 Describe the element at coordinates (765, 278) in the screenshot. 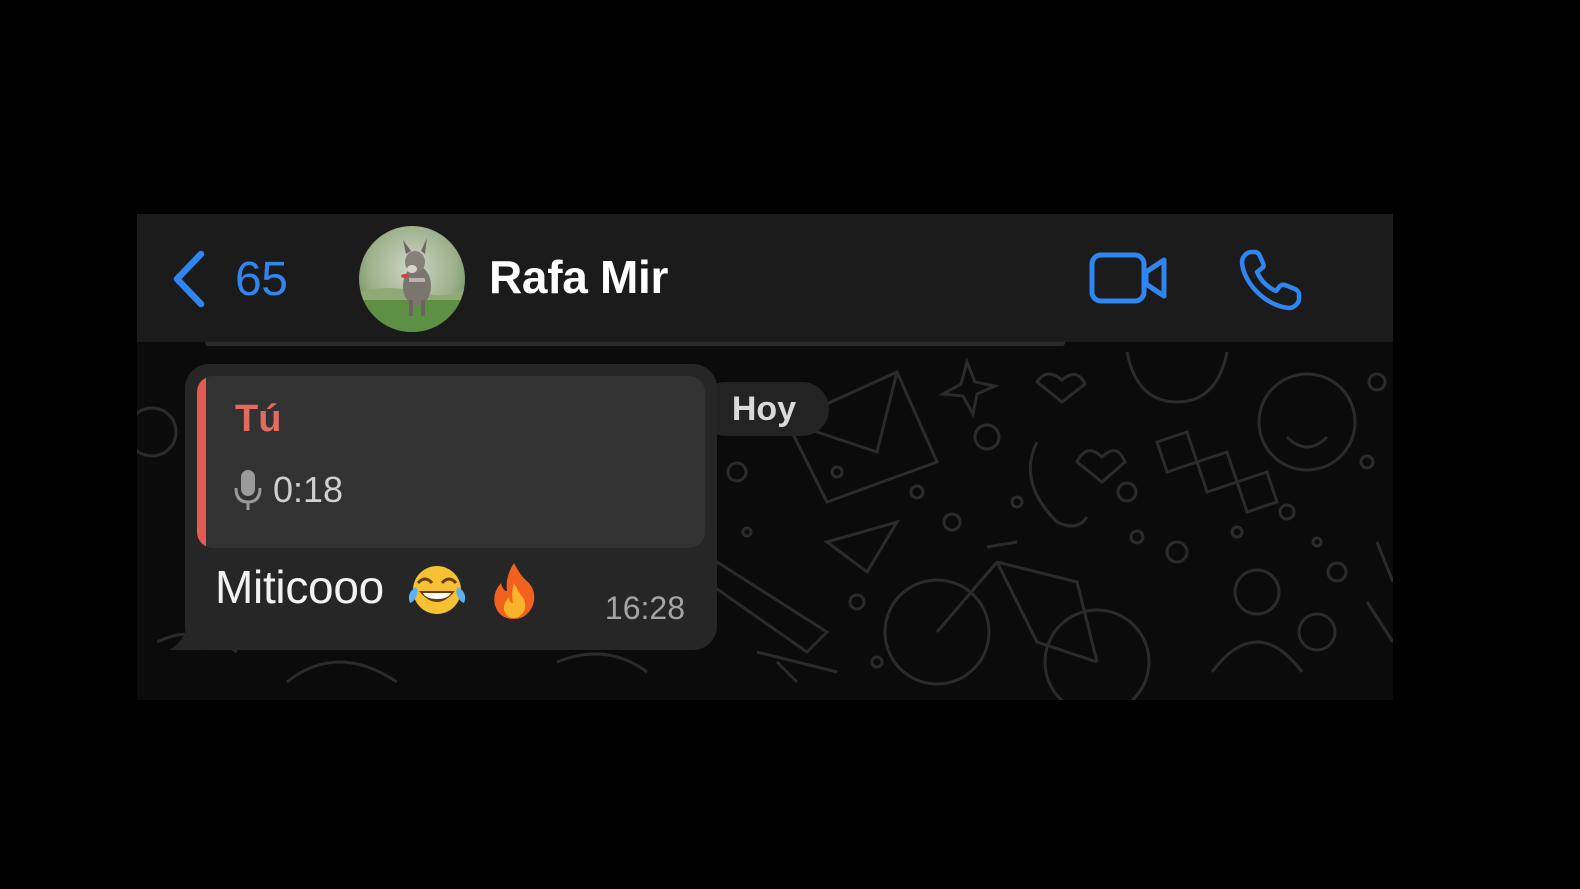

I see `chat-header: 65 Rafa Mir` at that location.